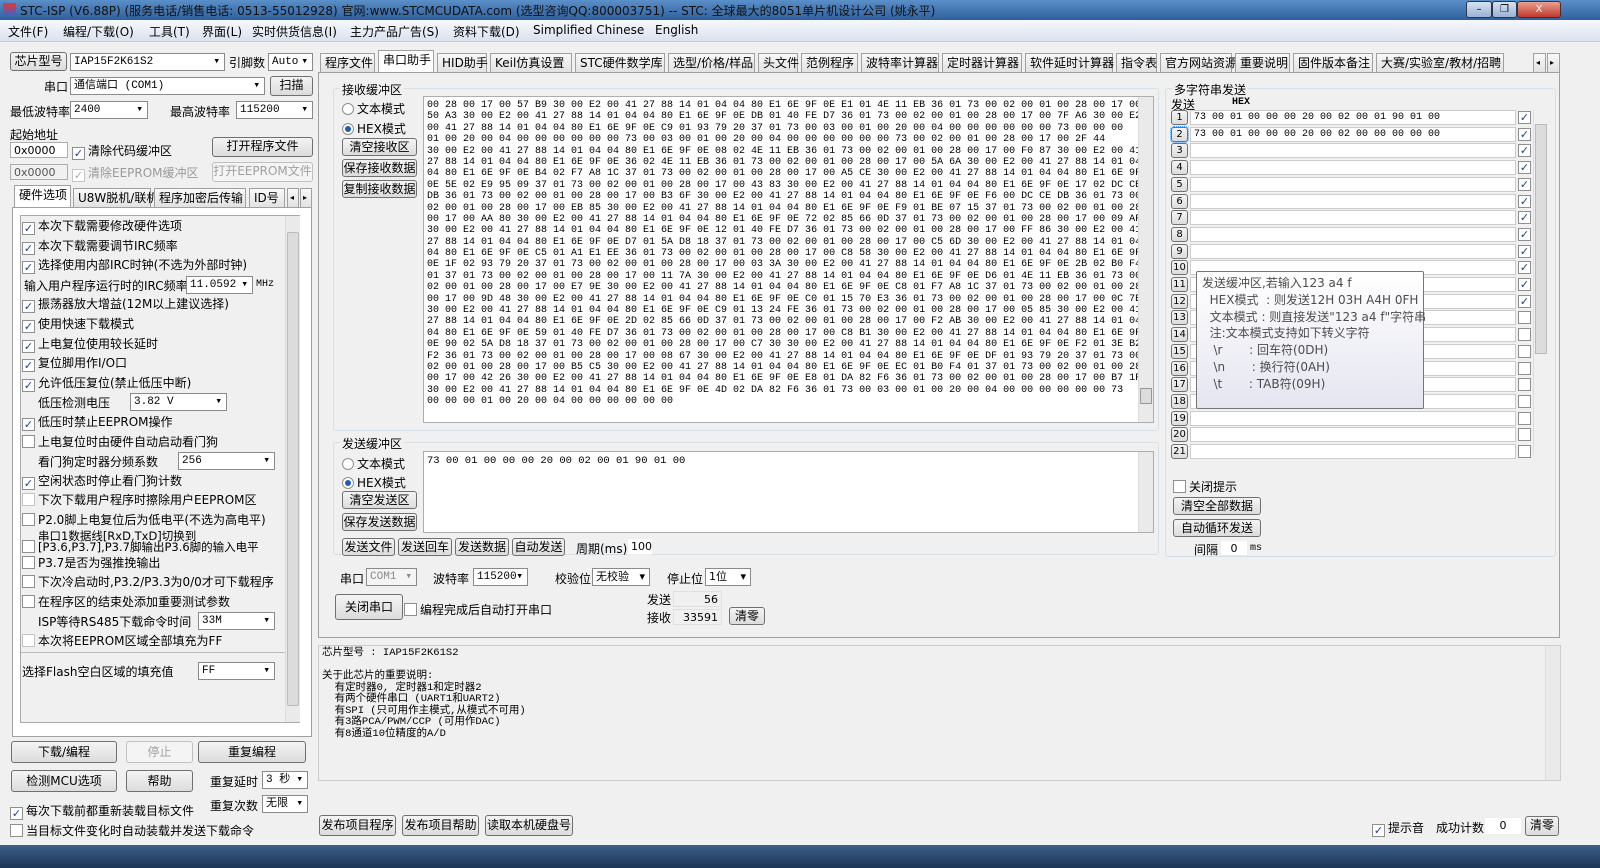  I want to click on maximize-button: ❐, so click(1504, 9).